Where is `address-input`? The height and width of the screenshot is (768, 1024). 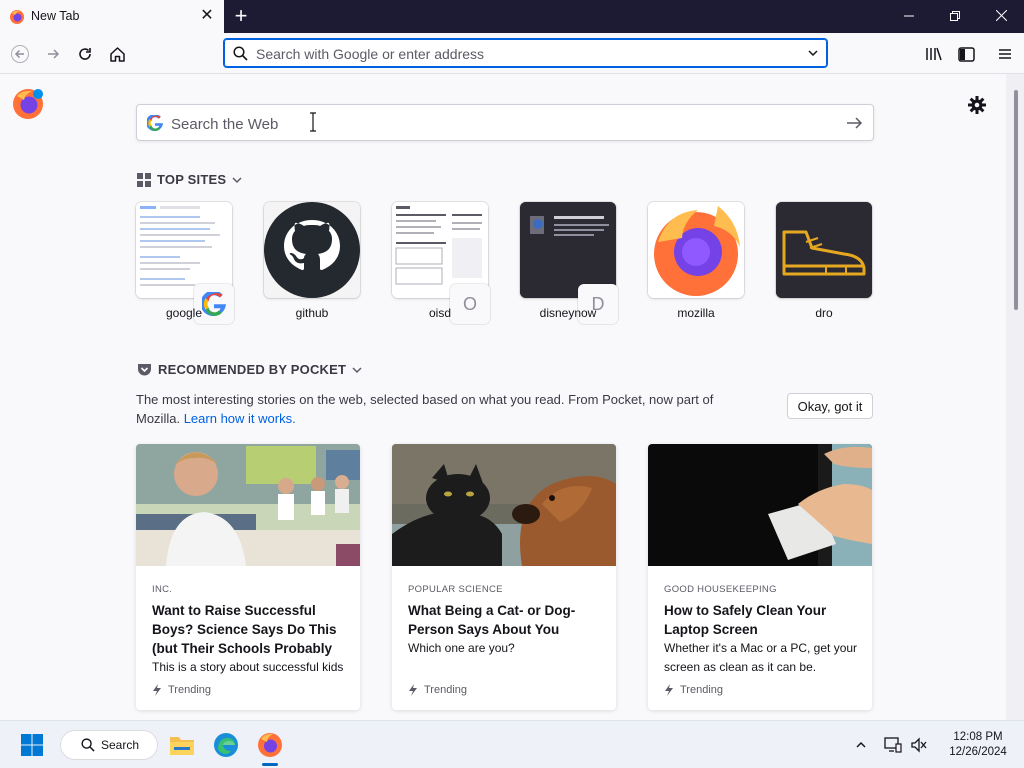
address-input is located at coordinates (526, 54).